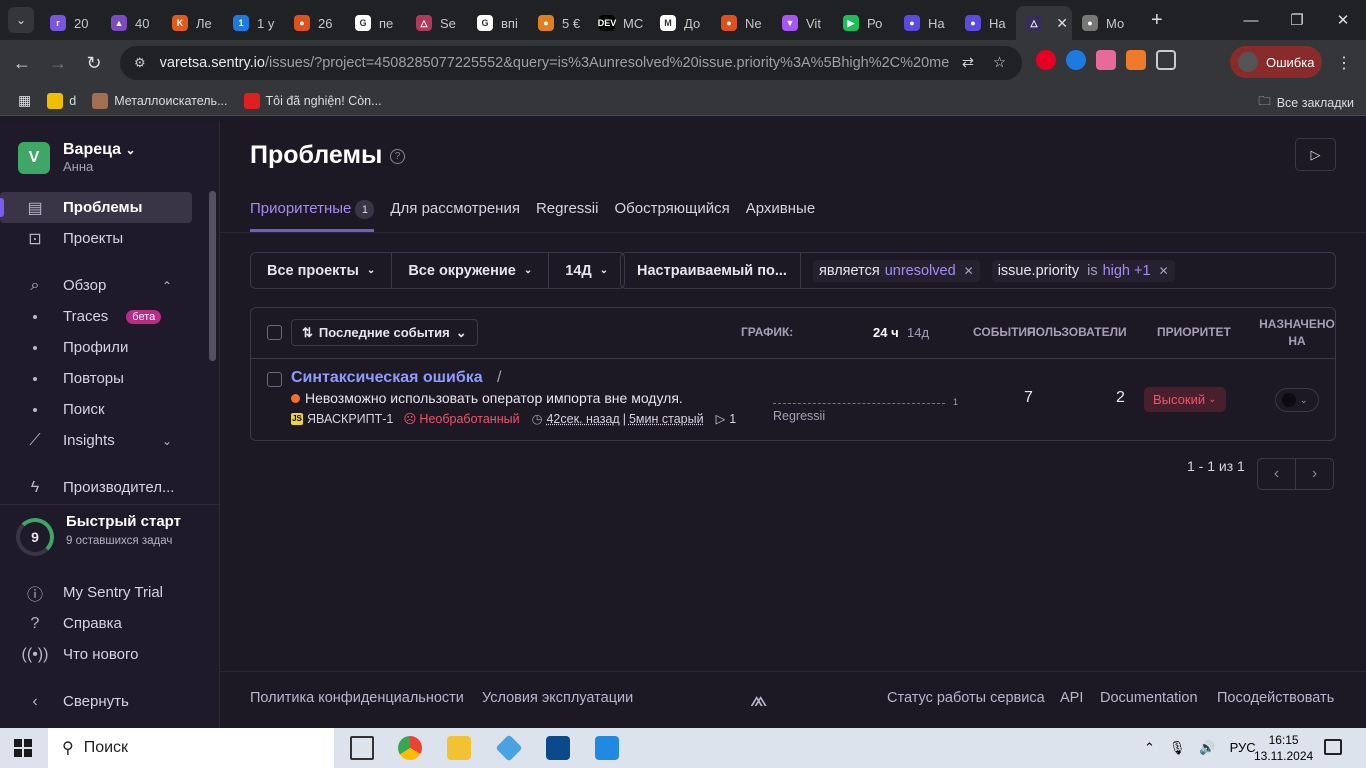  I want to click on issue-title-link: Синтаксическая ошибка, so click(387, 378).